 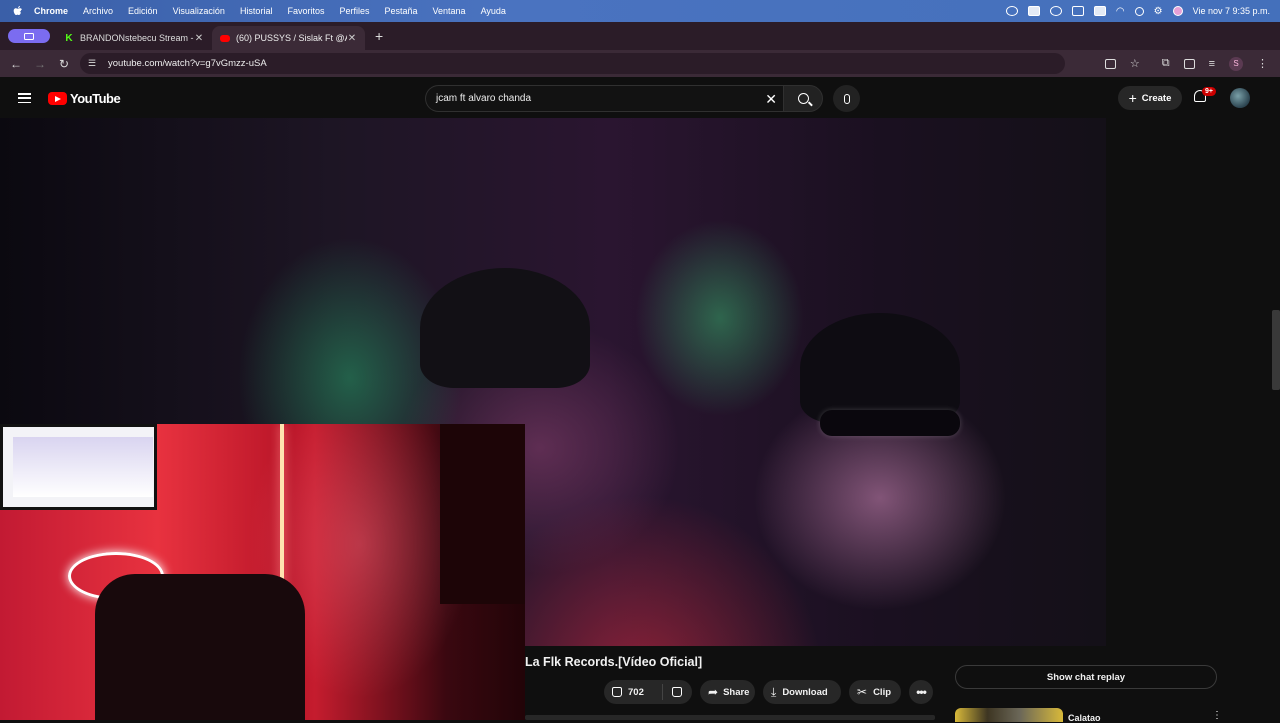 What do you see at coordinates (1231, 11) in the screenshot?
I see `menubar-clock: Vie nov 7 9:35 p.m.` at bounding box center [1231, 11].